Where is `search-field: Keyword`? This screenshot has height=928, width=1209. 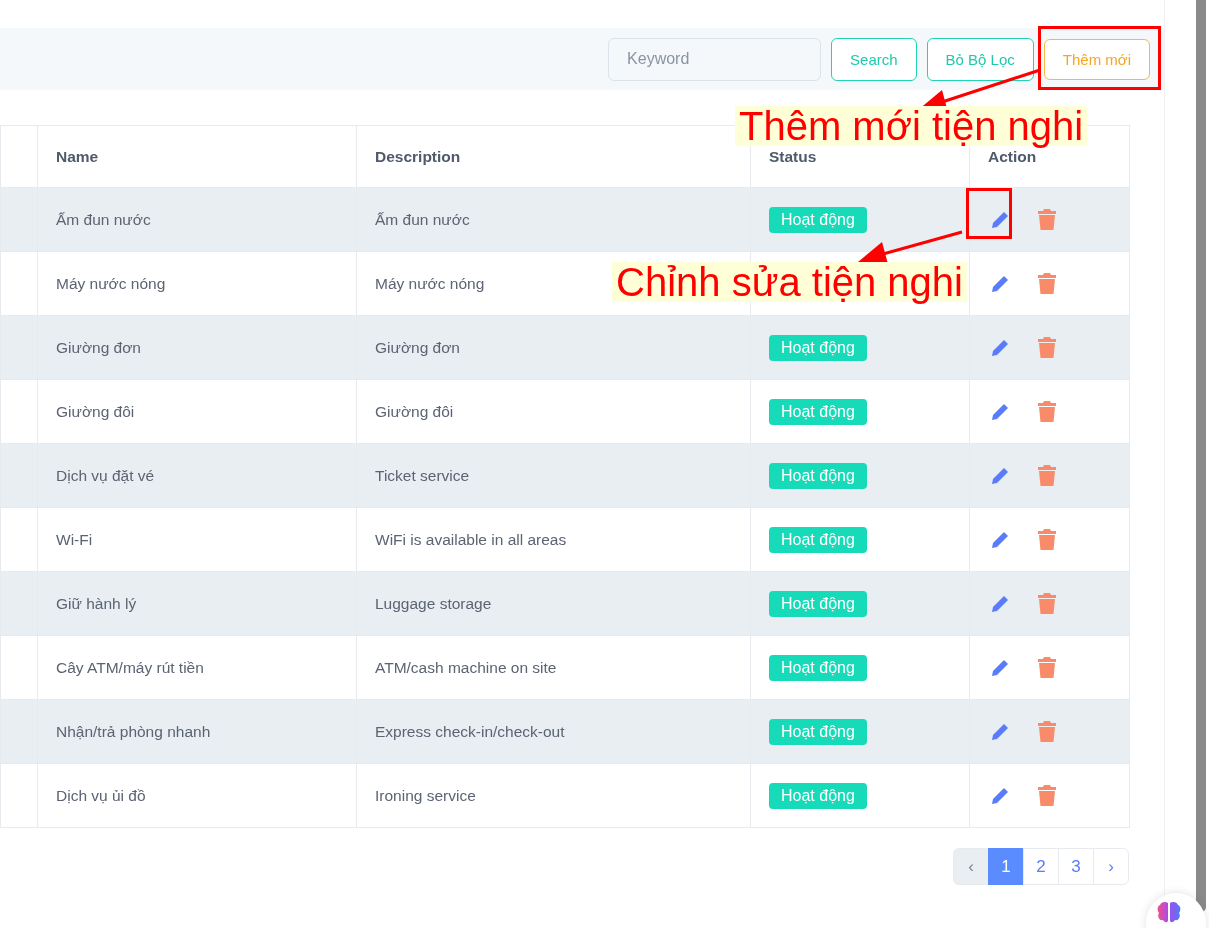
search-field: Keyword is located at coordinates (715, 59).